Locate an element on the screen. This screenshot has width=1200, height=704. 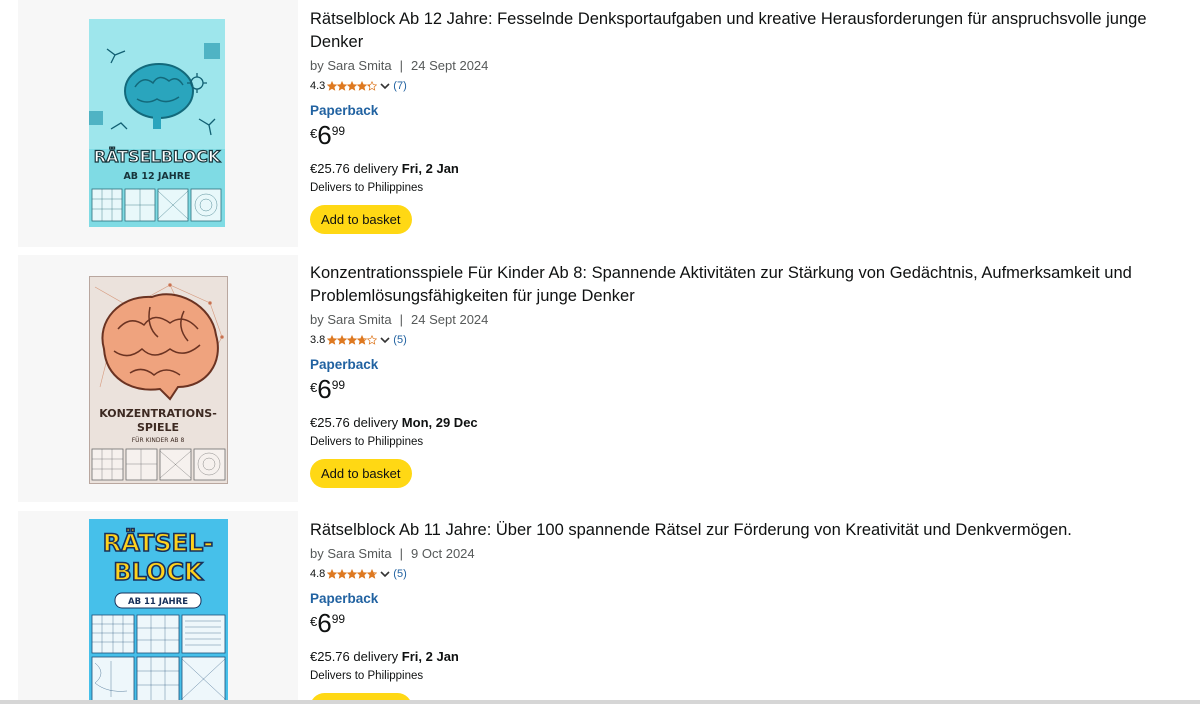
rating-row: 4.3 (7) is located at coordinates (755, 86).